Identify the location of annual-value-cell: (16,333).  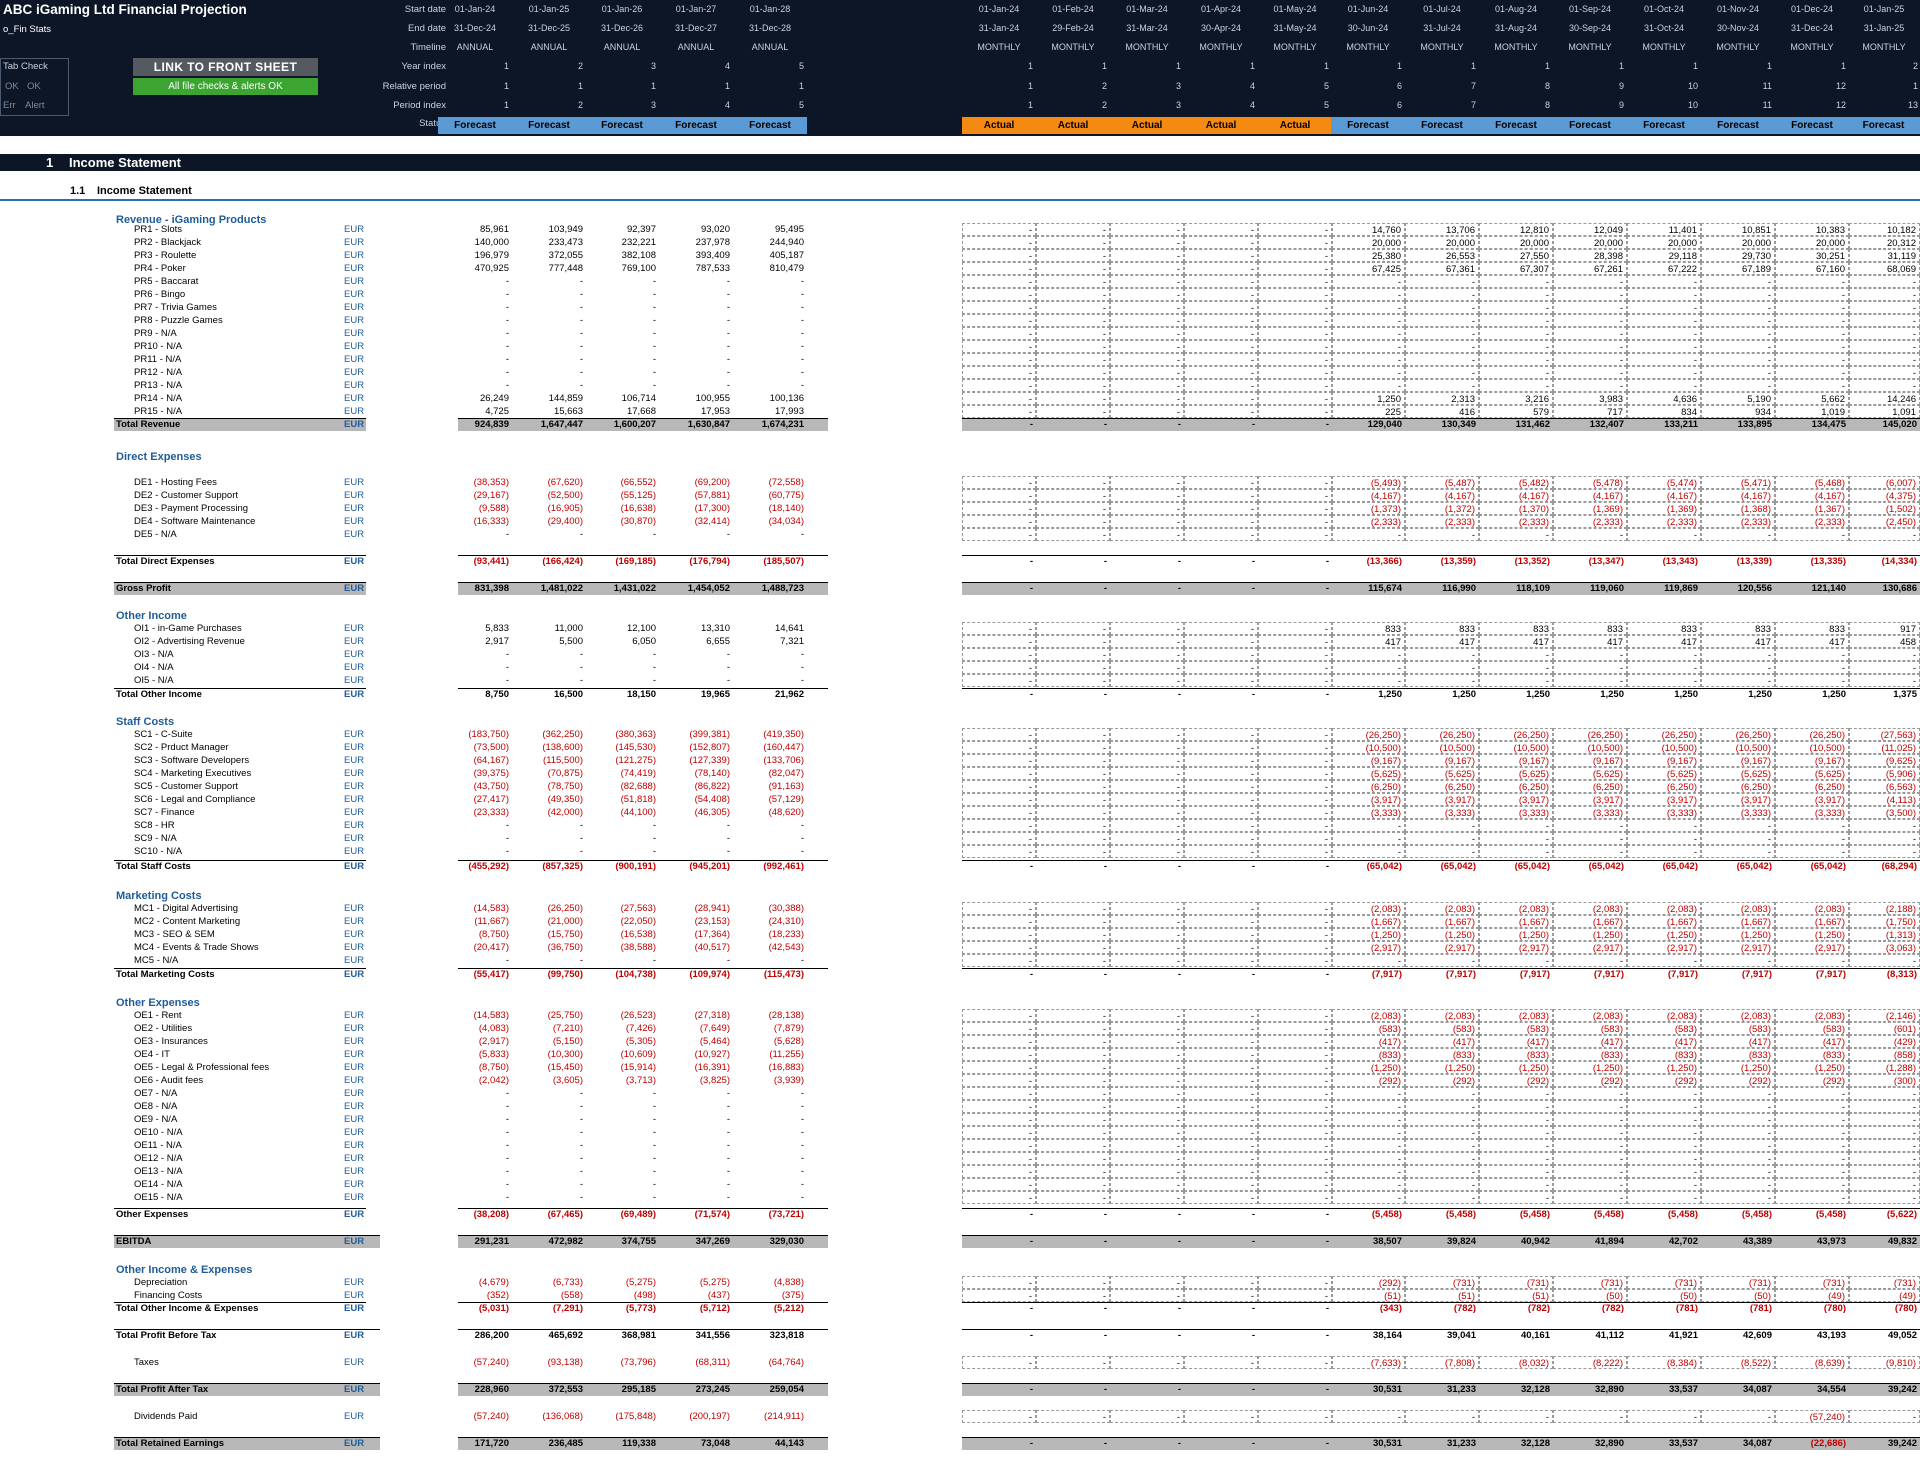
(473, 521).